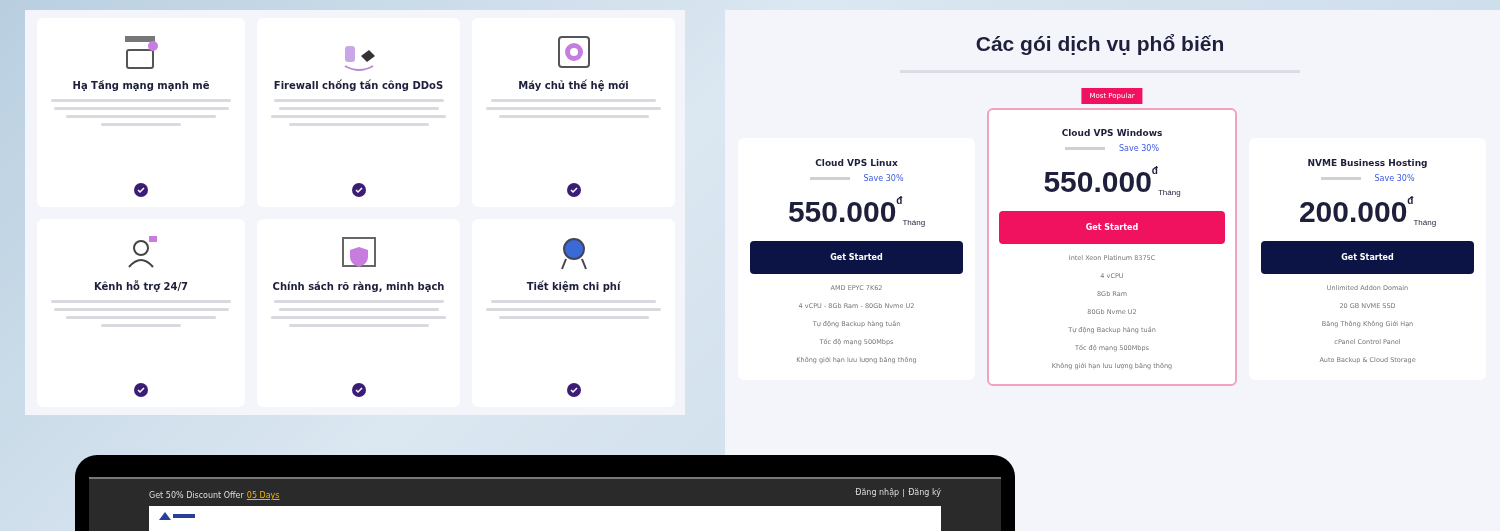  I want to click on feature-title: Kênh hỗ trợ 24/7, so click(141, 286).